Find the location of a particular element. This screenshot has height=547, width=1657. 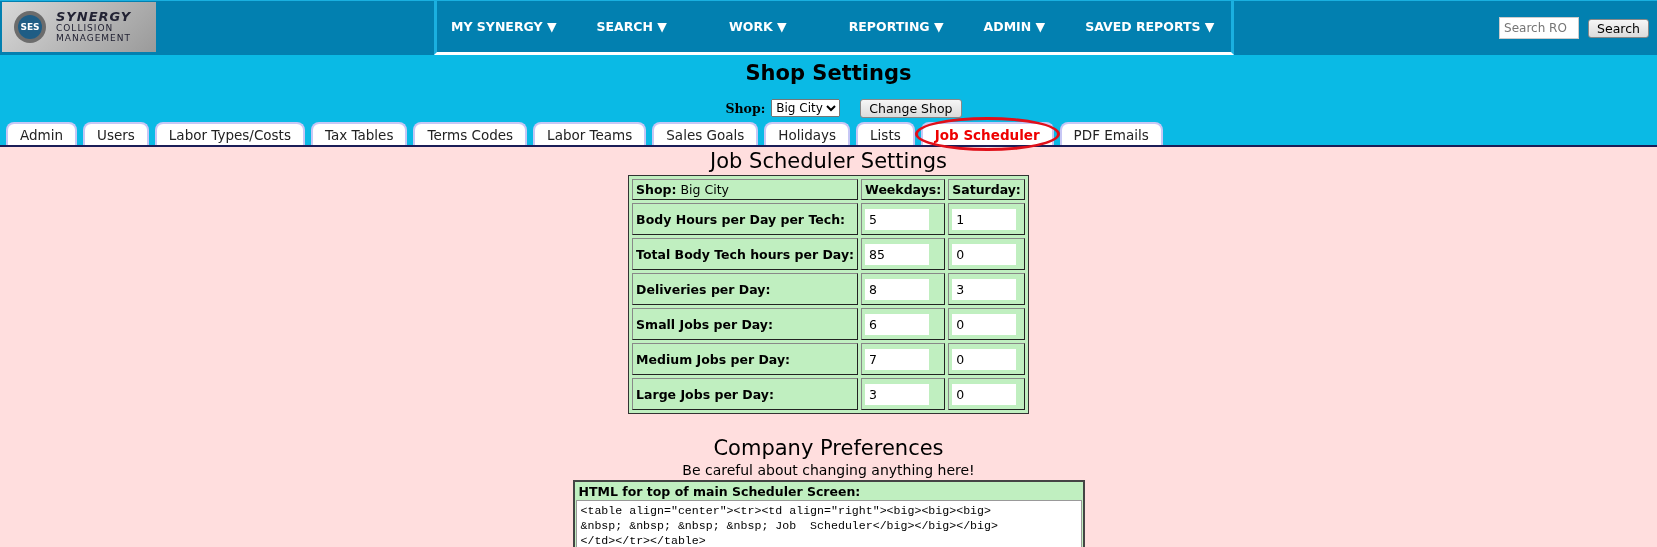

row-label: Medium Jobs per Day: is located at coordinates (745, 359).